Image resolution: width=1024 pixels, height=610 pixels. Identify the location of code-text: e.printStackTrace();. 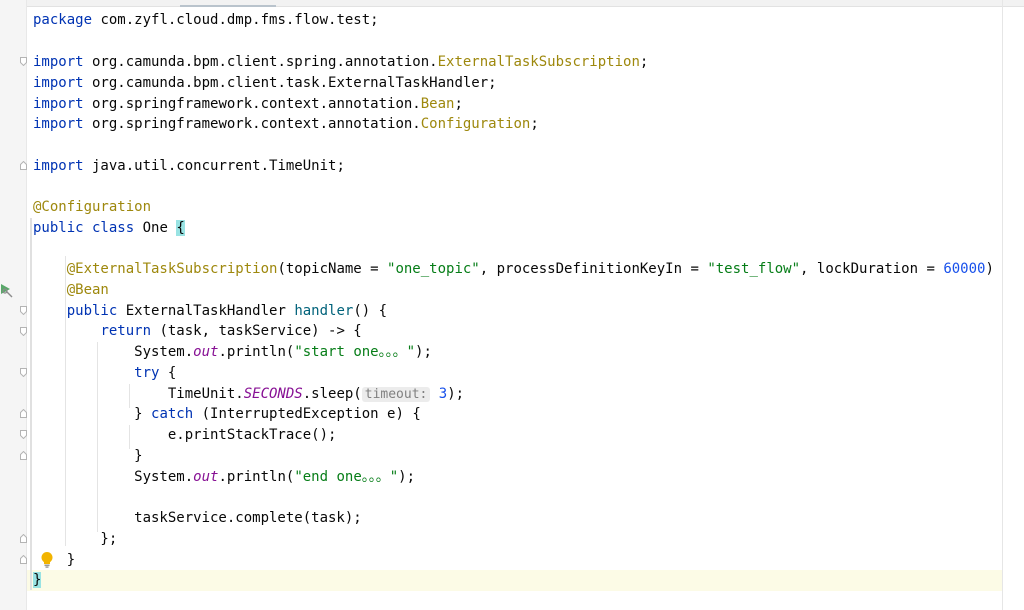
(185, 435).